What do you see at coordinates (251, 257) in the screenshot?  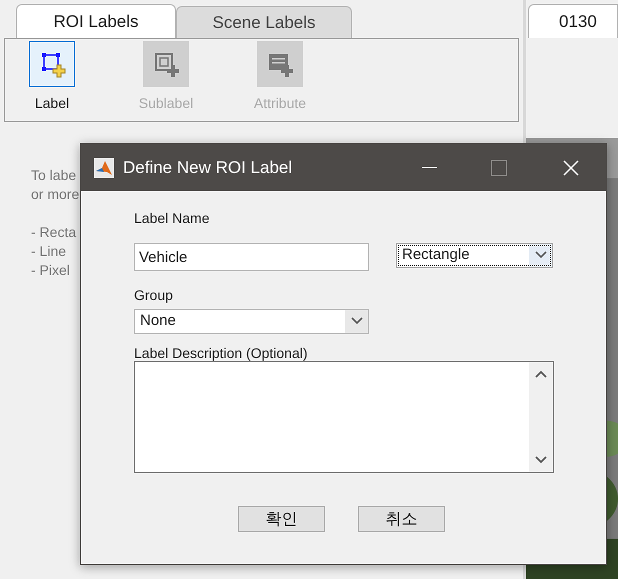 I see `input-field: Vehicle` at bounding box center [251, 257].